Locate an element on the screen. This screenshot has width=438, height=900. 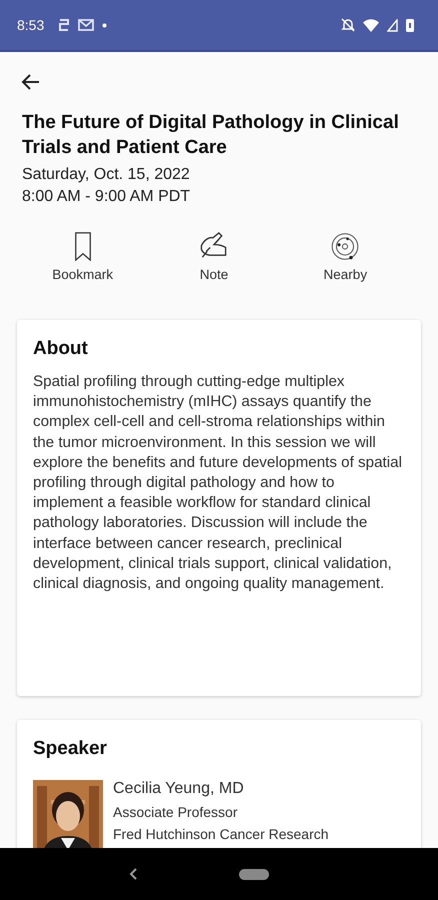
battery-icon is located at coordinates (410, 25).